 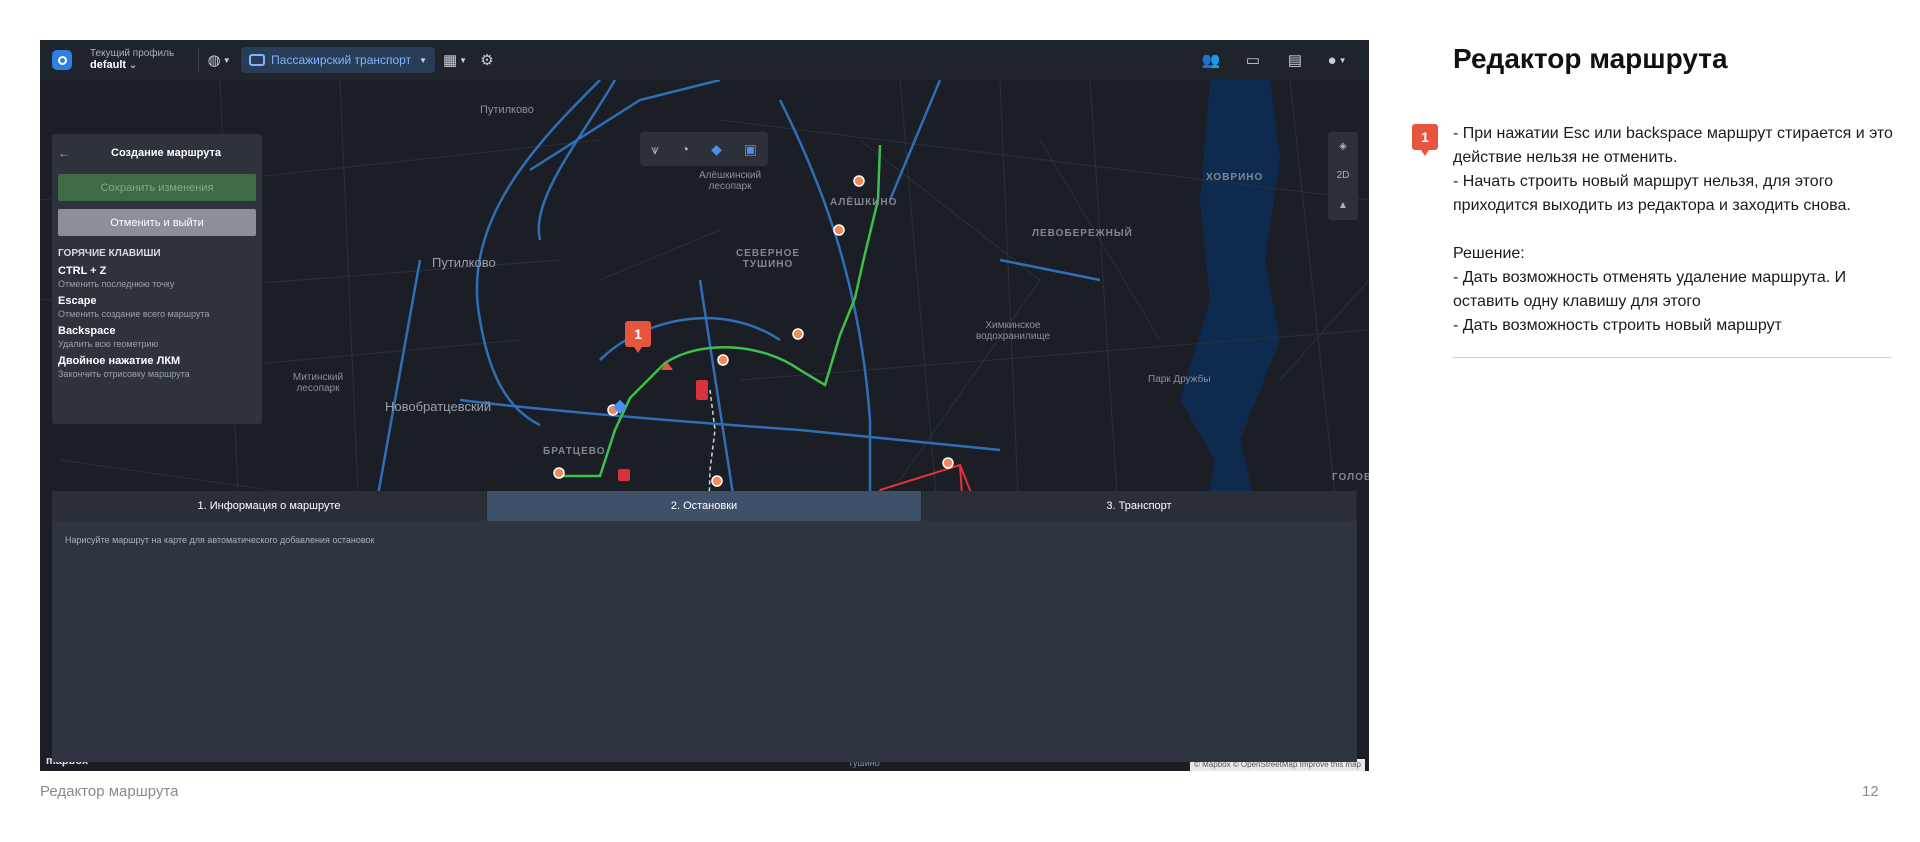 What do you see at coordinates (1590, 58) in the screenshot?
I see `notes-title: Редактор маршрута` at bounding box center [1590, 58].